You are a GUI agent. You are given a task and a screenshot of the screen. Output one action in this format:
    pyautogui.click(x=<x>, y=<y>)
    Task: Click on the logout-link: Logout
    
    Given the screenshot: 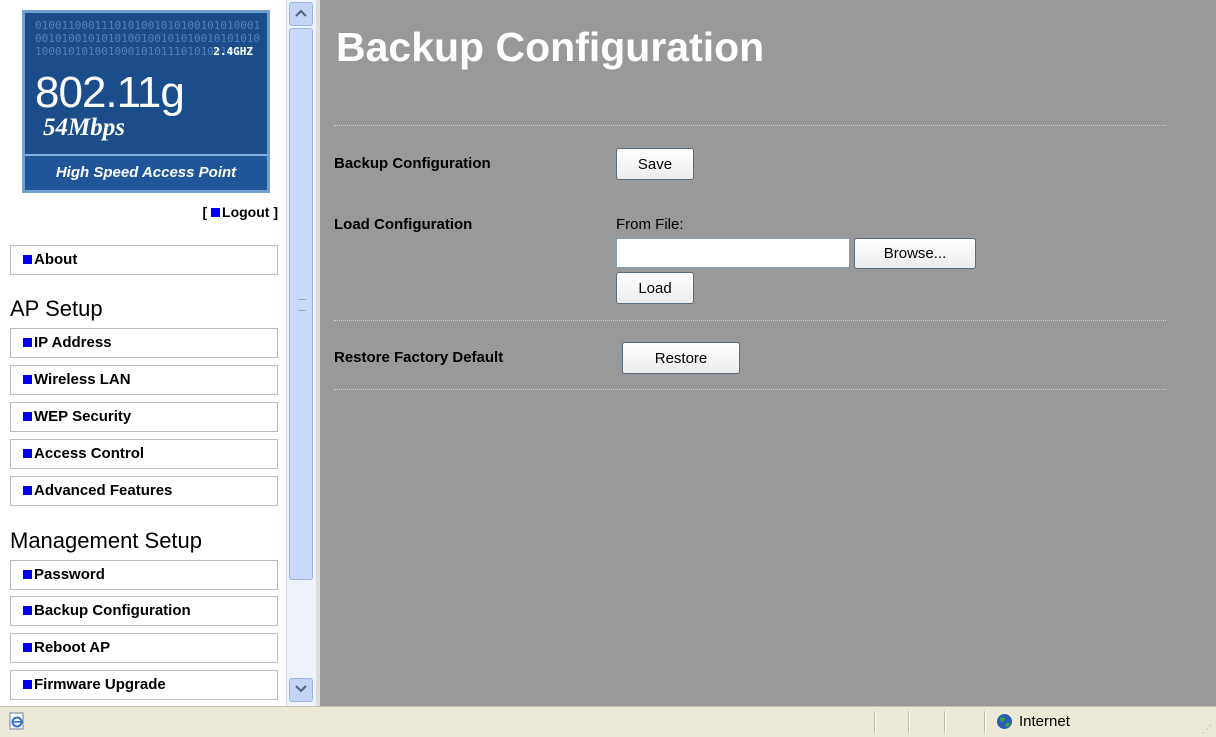 What is the action you would take?
    pyautogui.click(x=245, y=212)
    